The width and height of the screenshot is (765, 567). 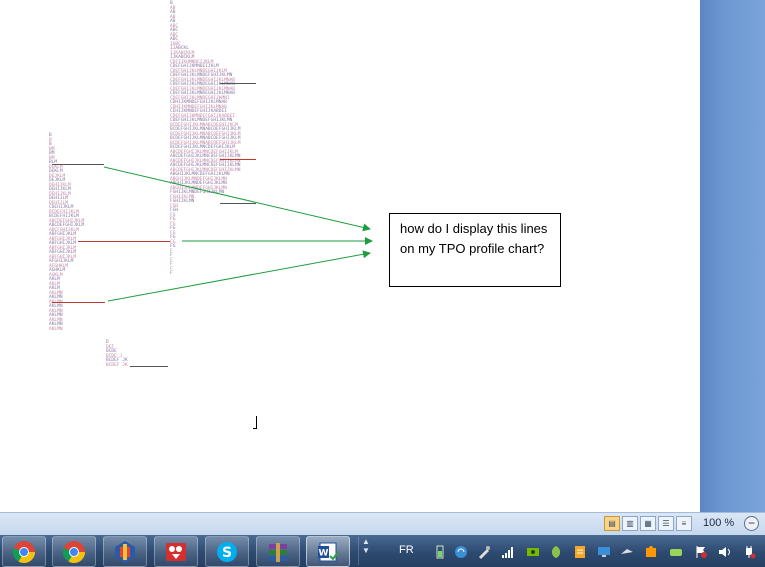 I want to click on power-plug-icon, so click(x=749, y=552).